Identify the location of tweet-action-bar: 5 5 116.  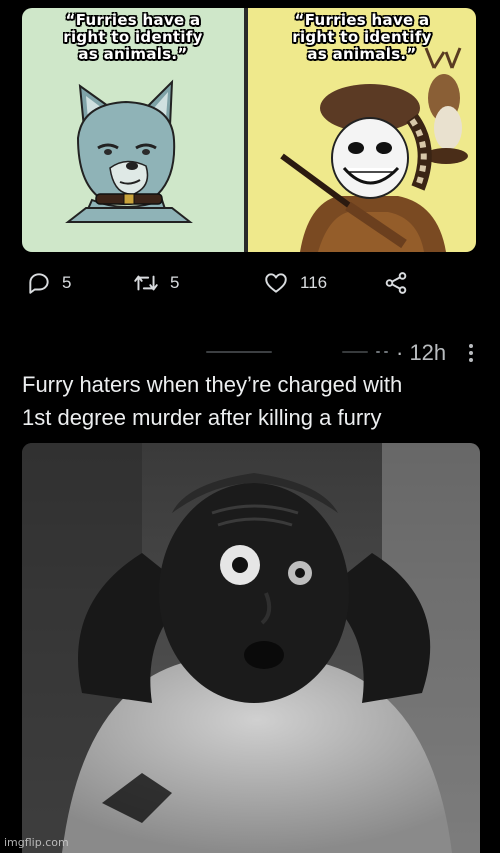
(242, 284).